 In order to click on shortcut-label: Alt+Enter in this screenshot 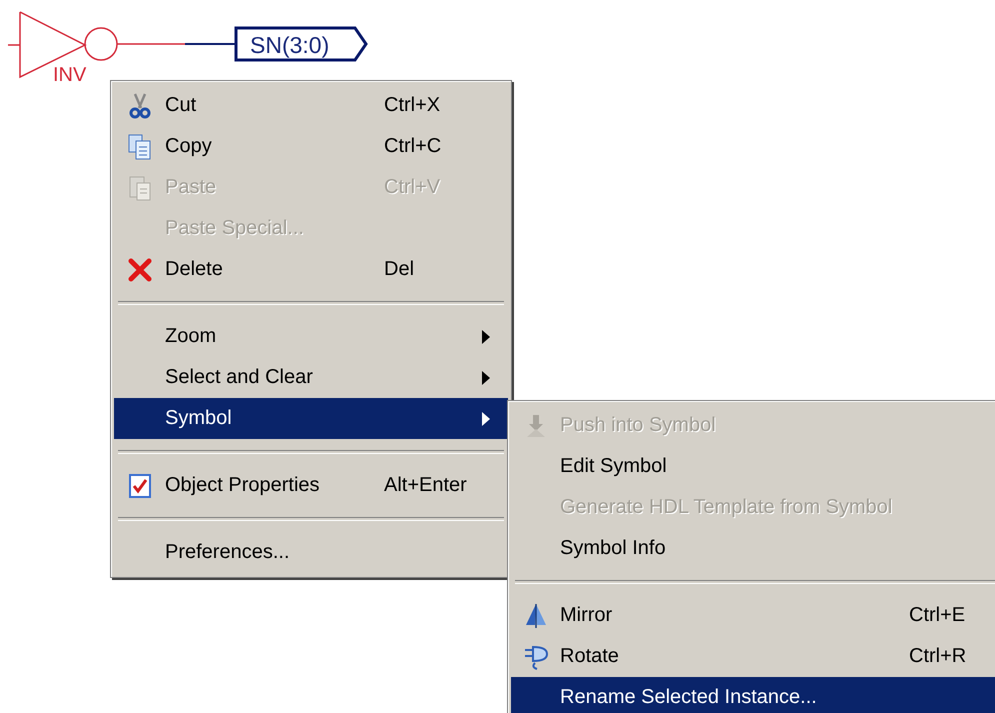, I will do `click(425, 485)`.